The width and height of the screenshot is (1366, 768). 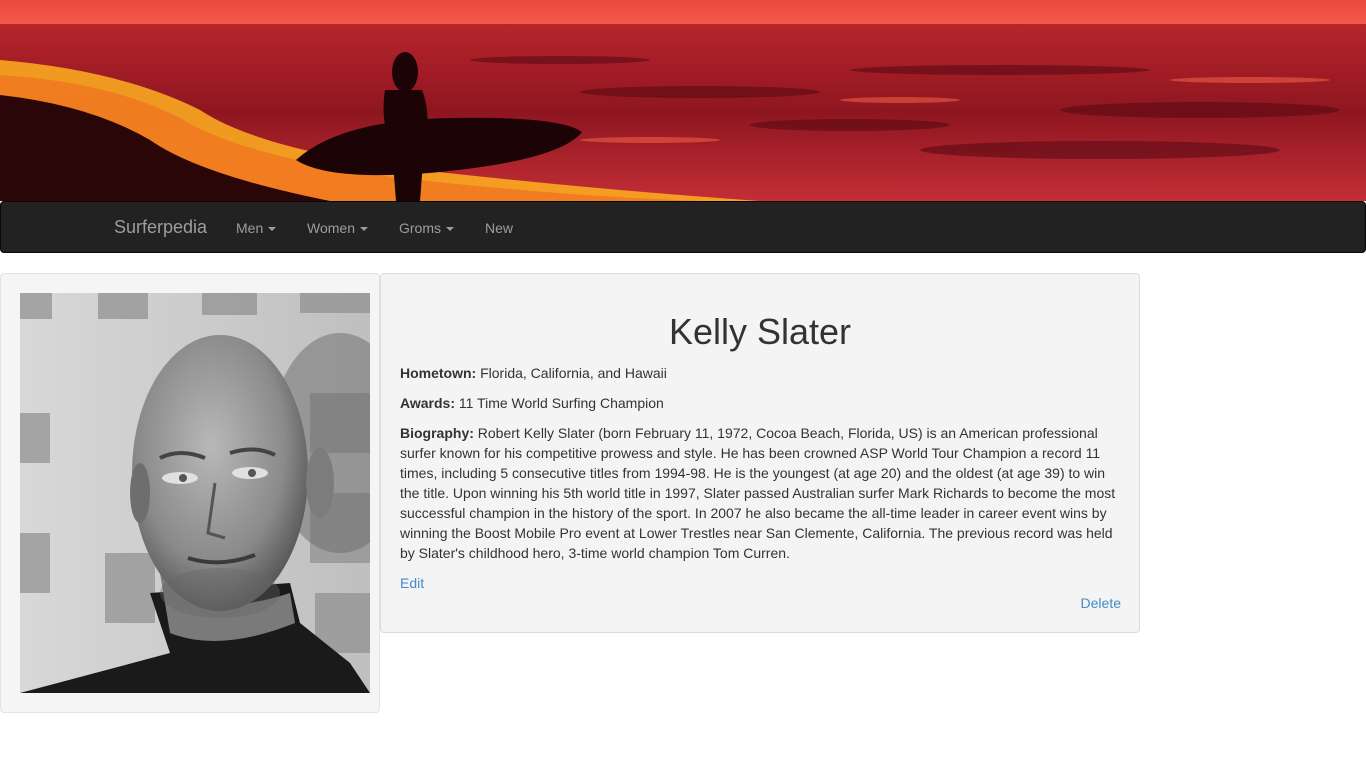 I want to click on edit-link: Edit, so click(x=412, y=583).